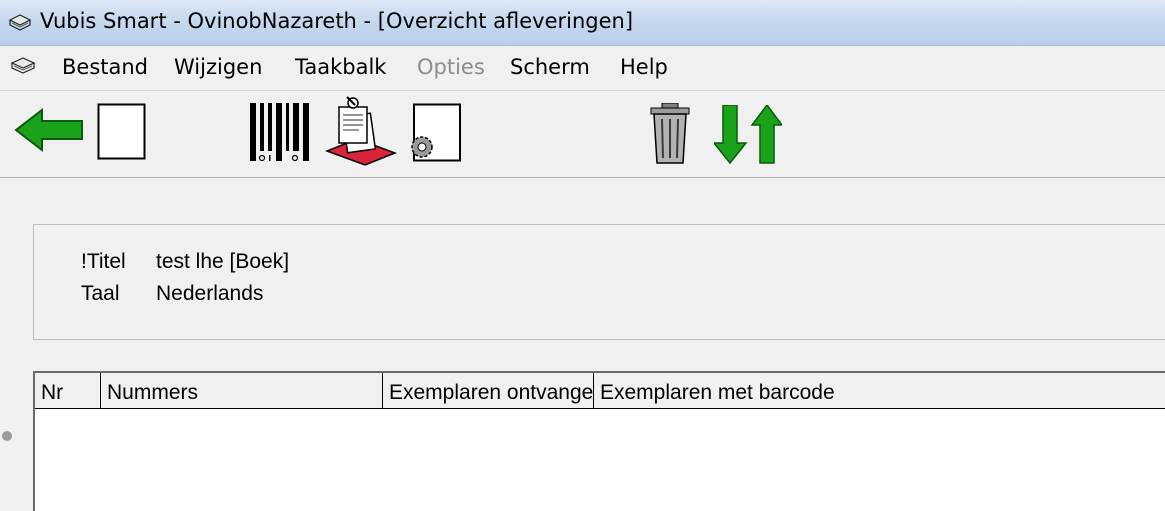  I want to click on field-label-titel: !Titel, so click(103, 261).